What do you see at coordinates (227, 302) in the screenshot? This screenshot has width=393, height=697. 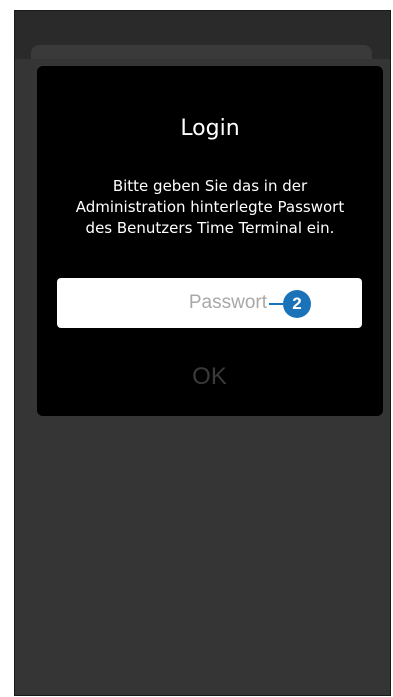 I see `password-placeholder: Passwort` at bounding box center [227, 302].